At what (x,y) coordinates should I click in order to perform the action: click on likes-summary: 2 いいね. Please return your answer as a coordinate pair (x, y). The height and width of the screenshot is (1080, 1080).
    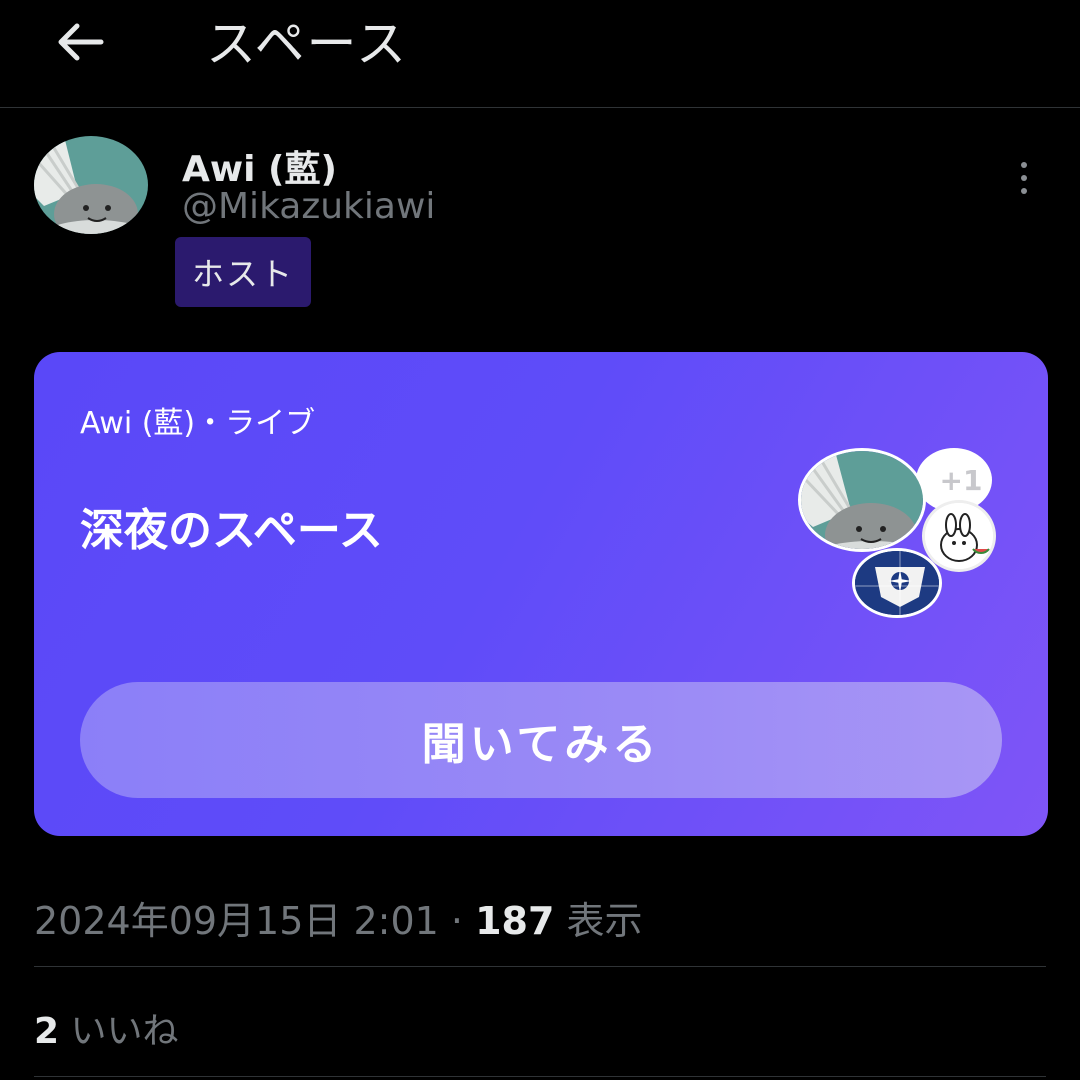
    Looking at the image, I should click on (106, 1028).